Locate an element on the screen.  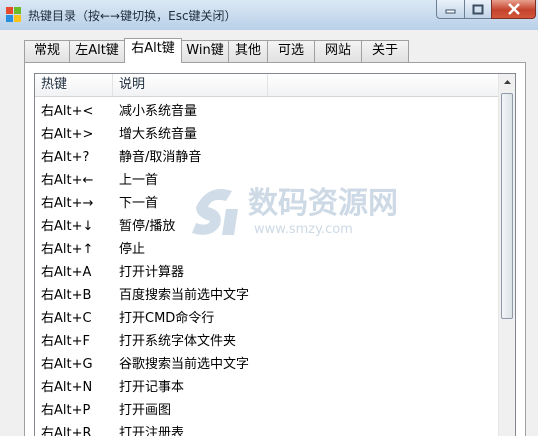
description-cell: 下一首 is located at coordinates (139, 203).